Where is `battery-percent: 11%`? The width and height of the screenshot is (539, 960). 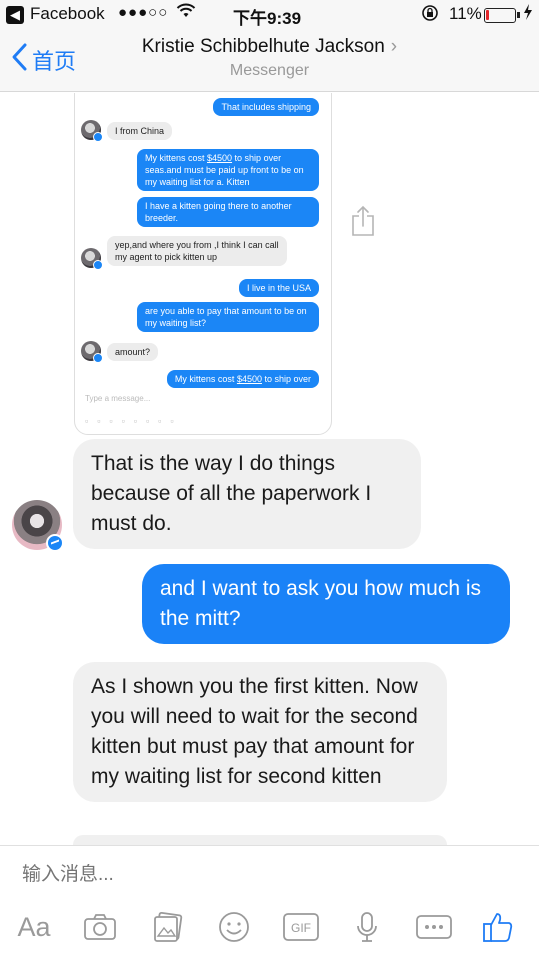 battery-percent: 11% is located at coordinates (465, 13).